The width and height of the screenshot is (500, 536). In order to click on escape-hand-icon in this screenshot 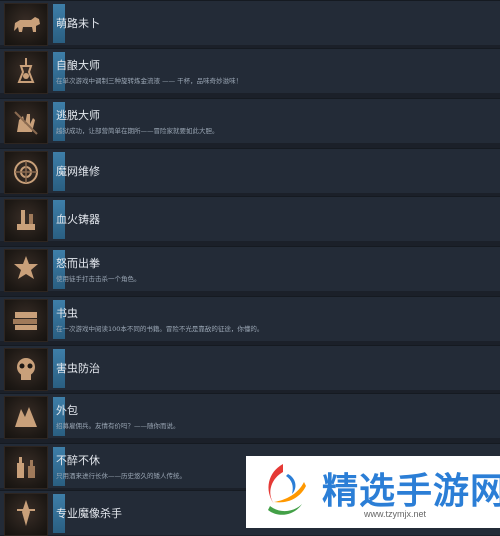, I will do `click(26, 122)`.